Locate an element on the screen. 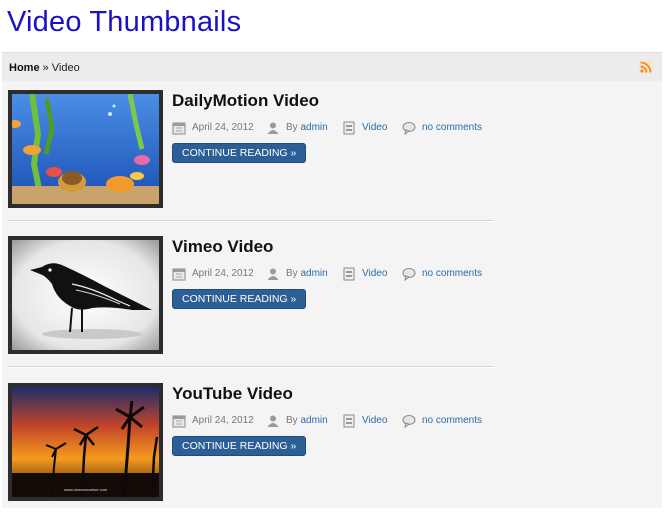 Image resolution: width=670 pixels, height=514 pixels. post-title-link: DailyMotion Video is located at coordinates (245, 101).